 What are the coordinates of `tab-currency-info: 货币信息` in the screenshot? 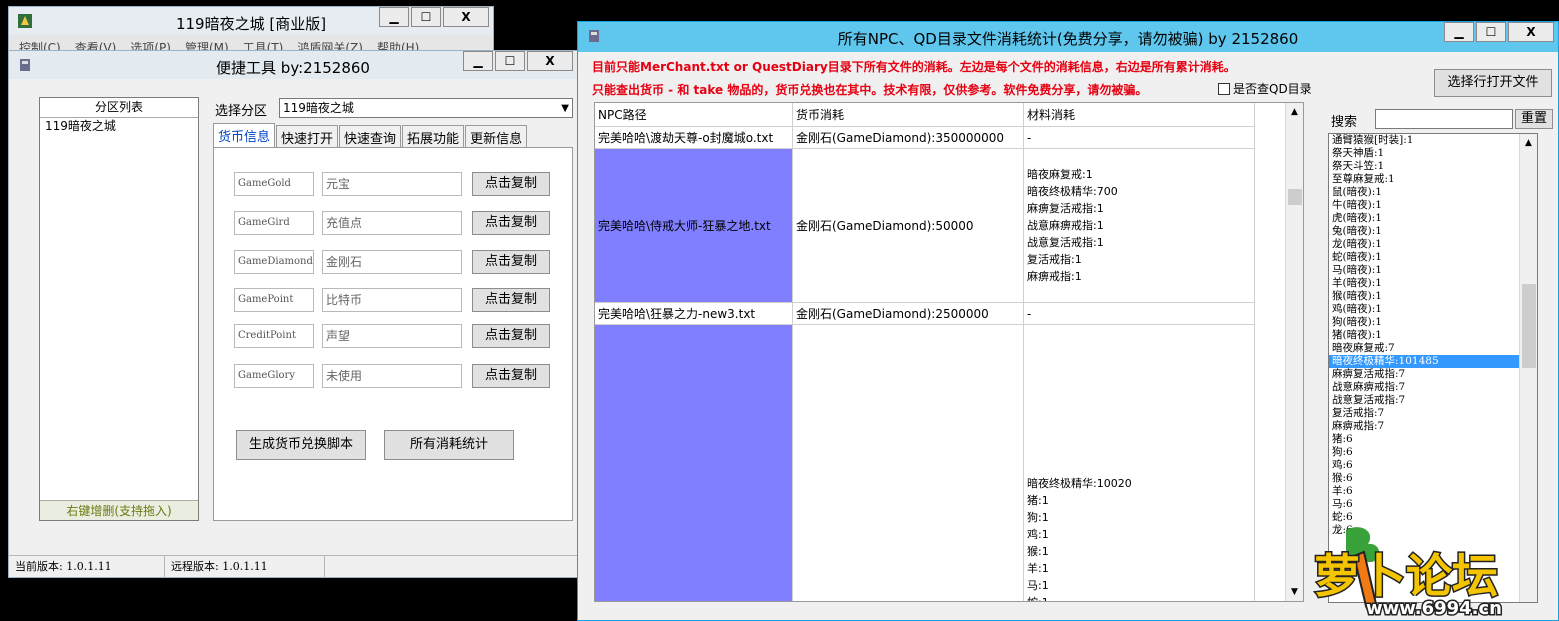 It's located at (244, 135).